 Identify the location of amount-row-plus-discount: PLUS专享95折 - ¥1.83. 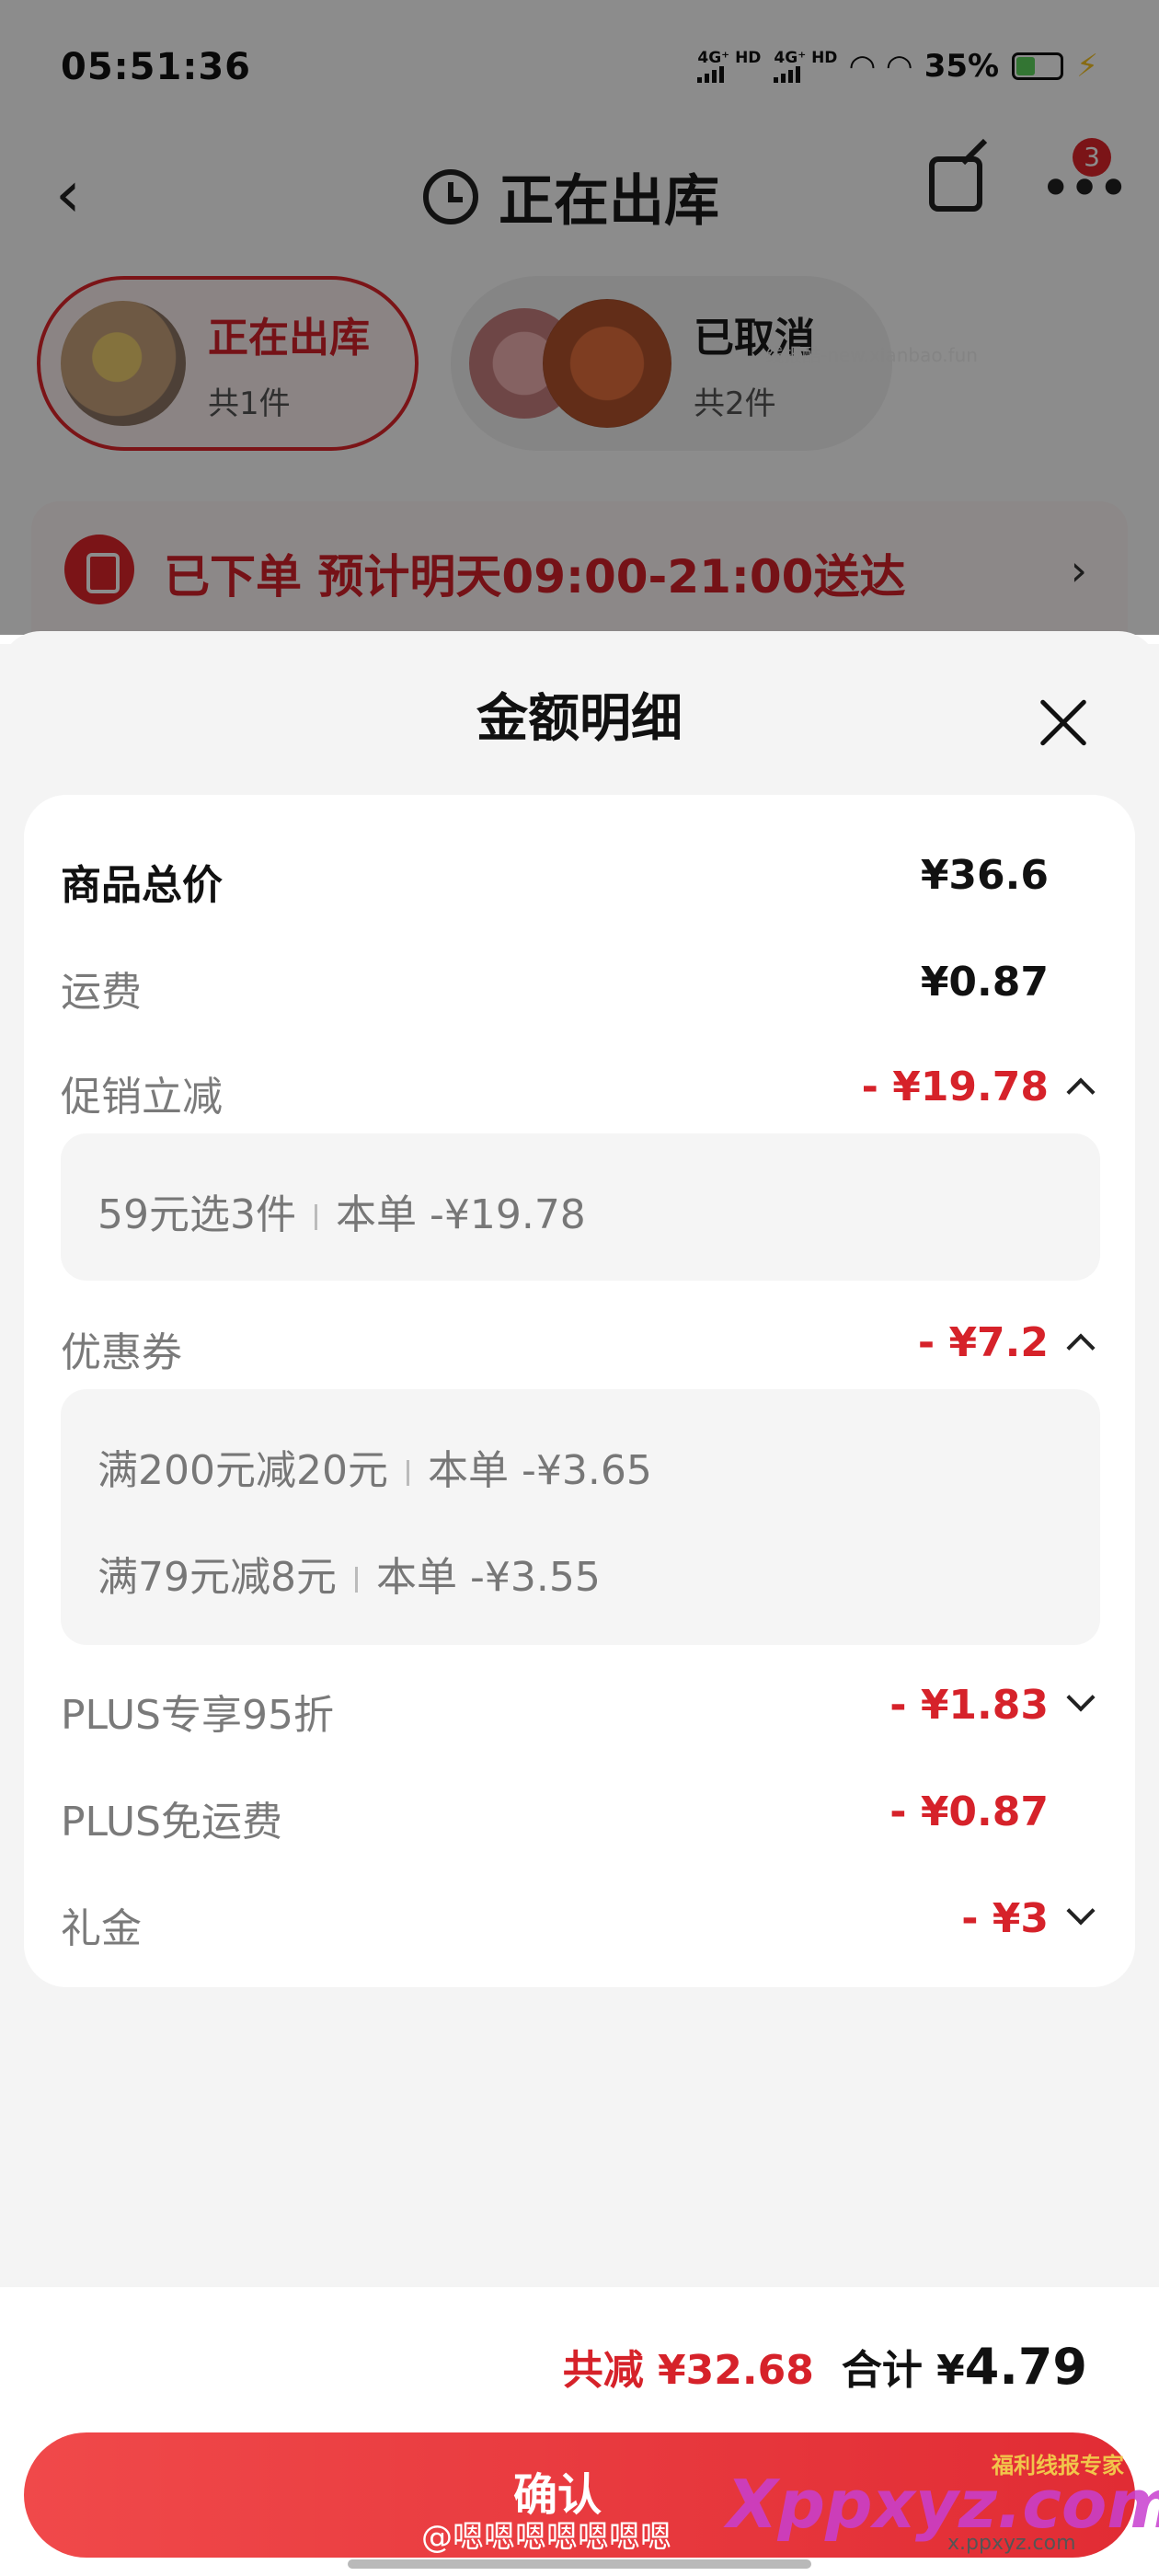
(592, 1706).